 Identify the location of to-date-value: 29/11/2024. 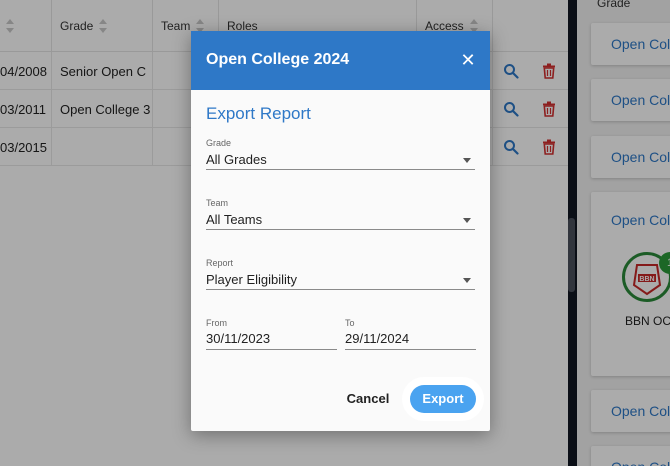
(377, 338).